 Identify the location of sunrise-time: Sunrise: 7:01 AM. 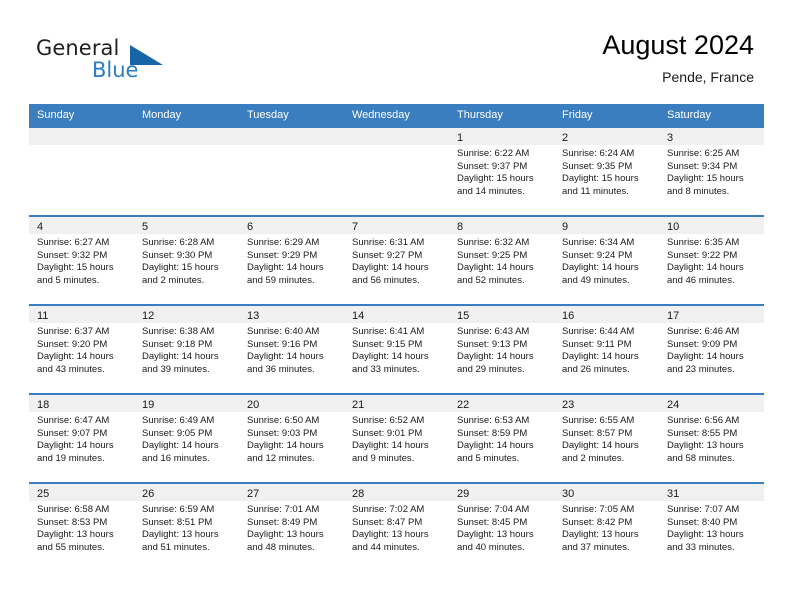
(283, 509).